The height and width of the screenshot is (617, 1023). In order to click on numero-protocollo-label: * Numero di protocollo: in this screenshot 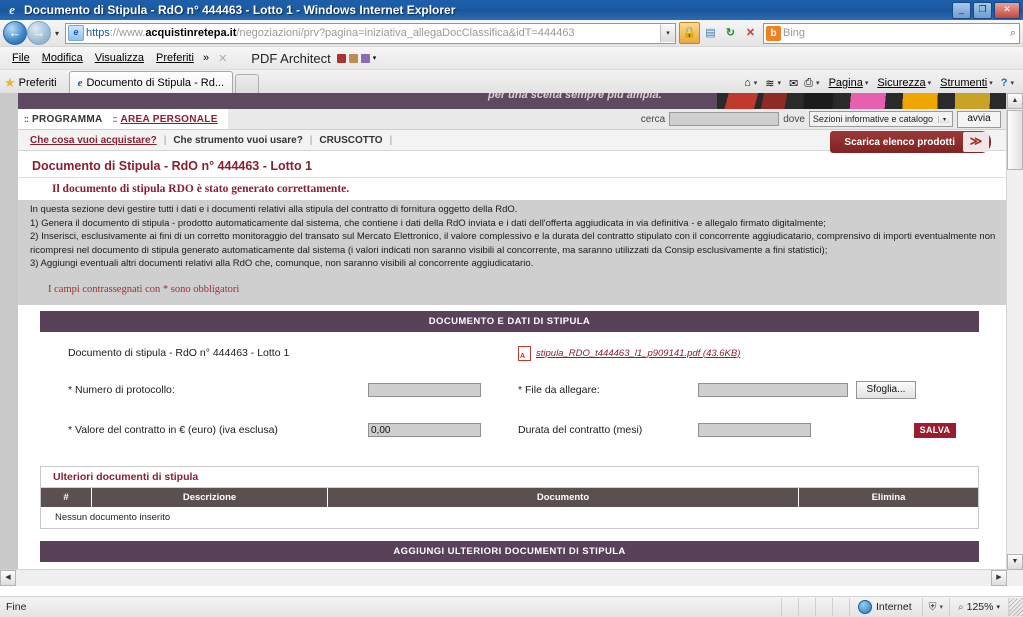, I will do `click(121, 389)`.